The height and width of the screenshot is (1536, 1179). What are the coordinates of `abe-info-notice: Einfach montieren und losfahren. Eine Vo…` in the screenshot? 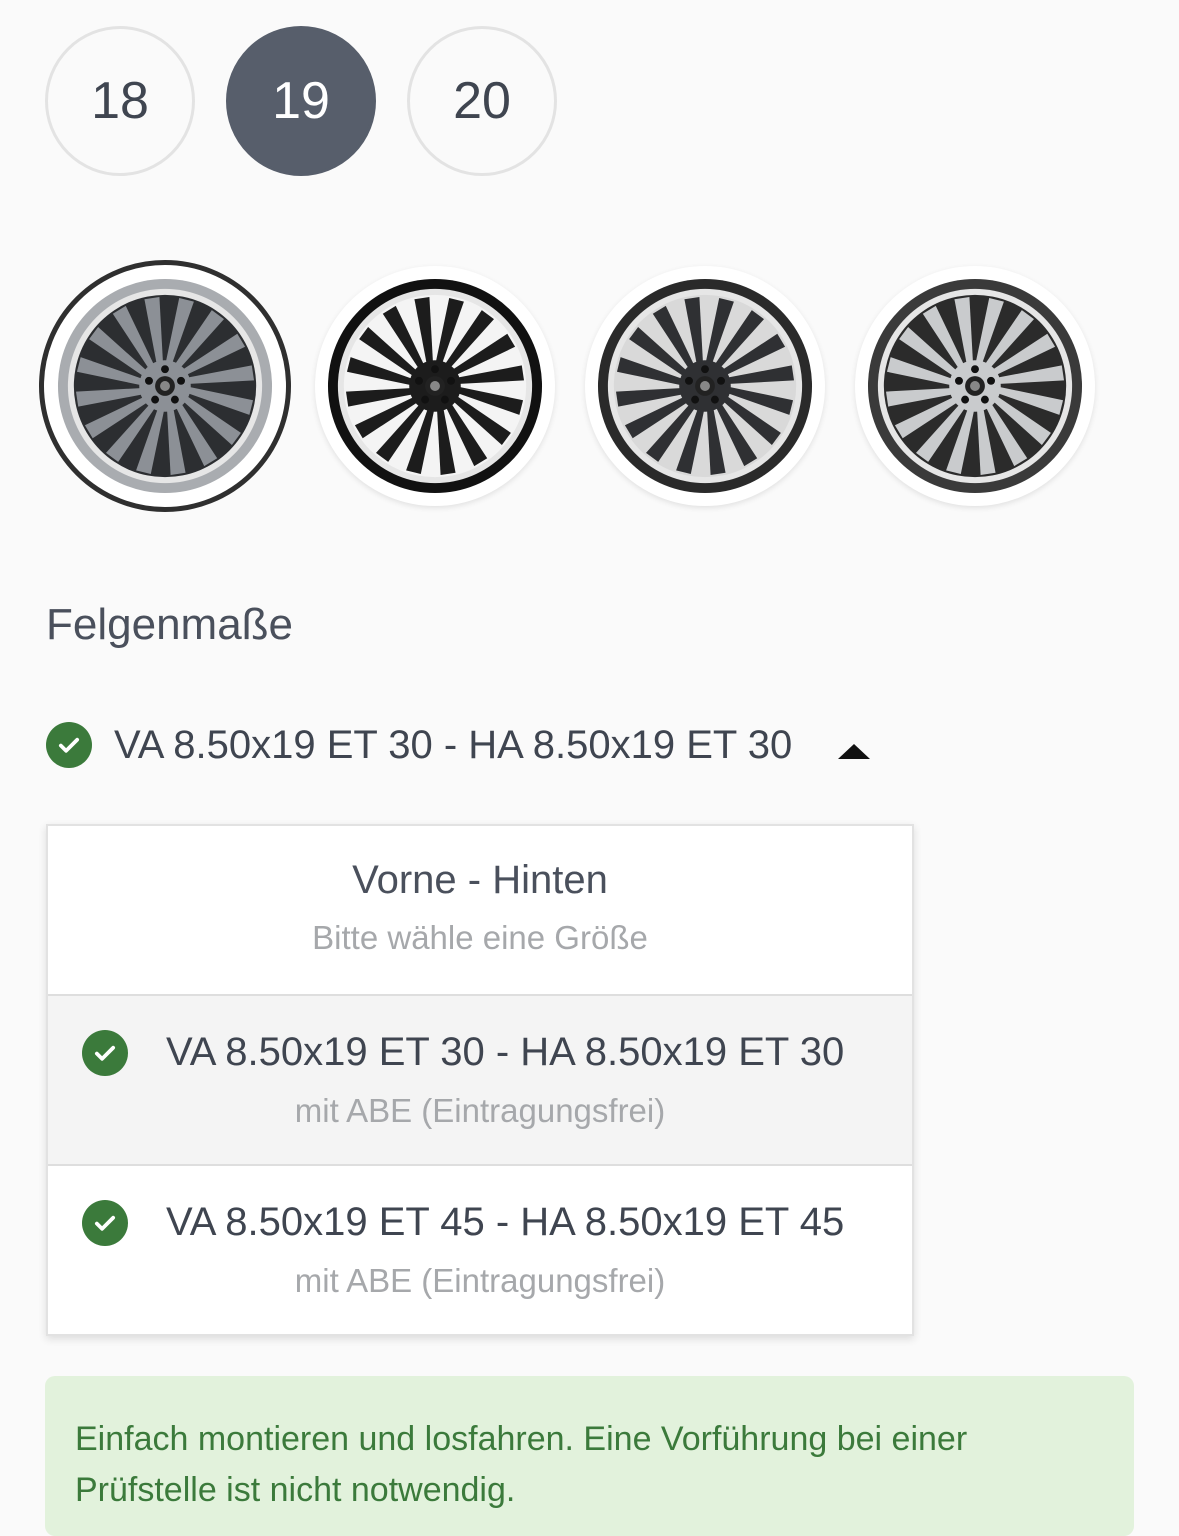 It's located at (589, 1456).